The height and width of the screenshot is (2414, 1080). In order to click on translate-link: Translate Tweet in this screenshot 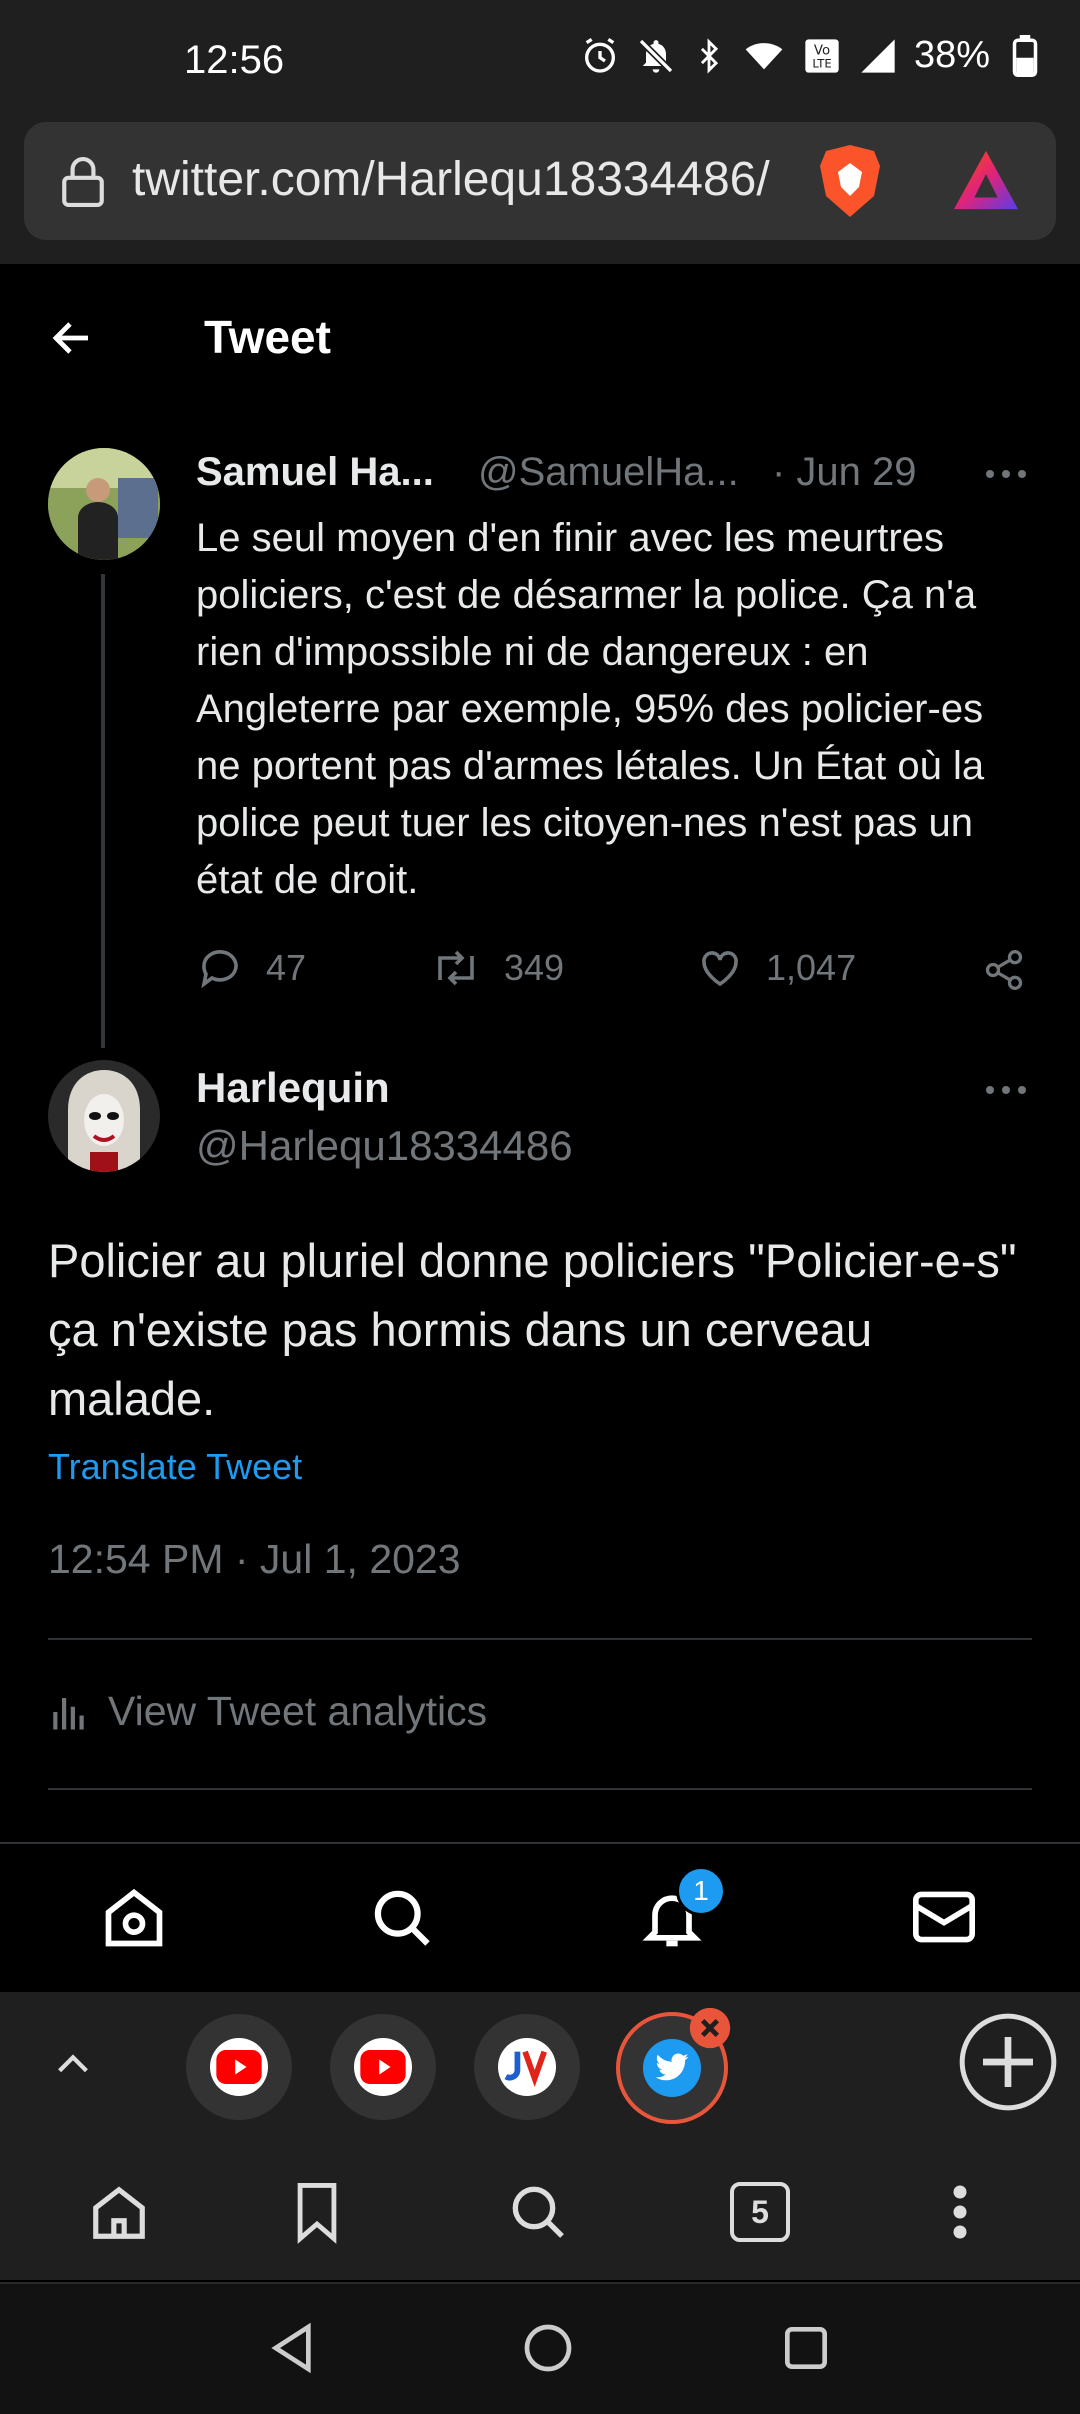, I will do `click(175, 1467)`.